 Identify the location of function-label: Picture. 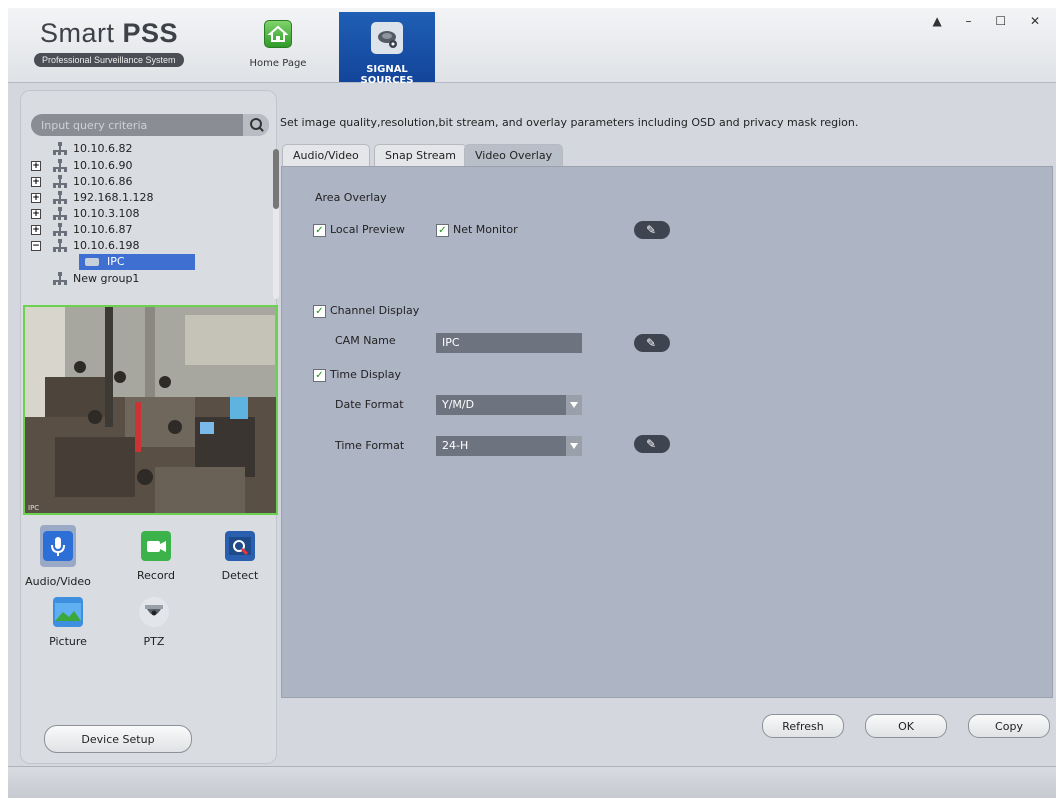
(68, 641).